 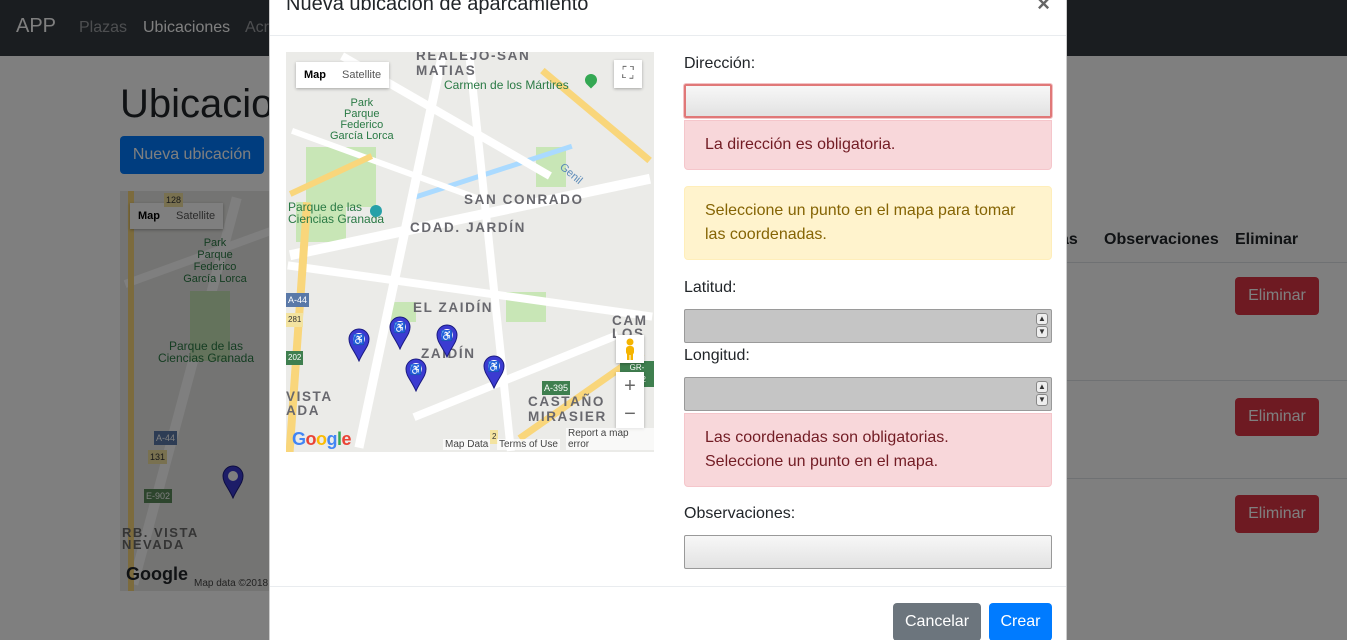 What do you see at coordinates (868, 101) in the screenshot?
I see `direccion-input` at bounding box center [868, 101].